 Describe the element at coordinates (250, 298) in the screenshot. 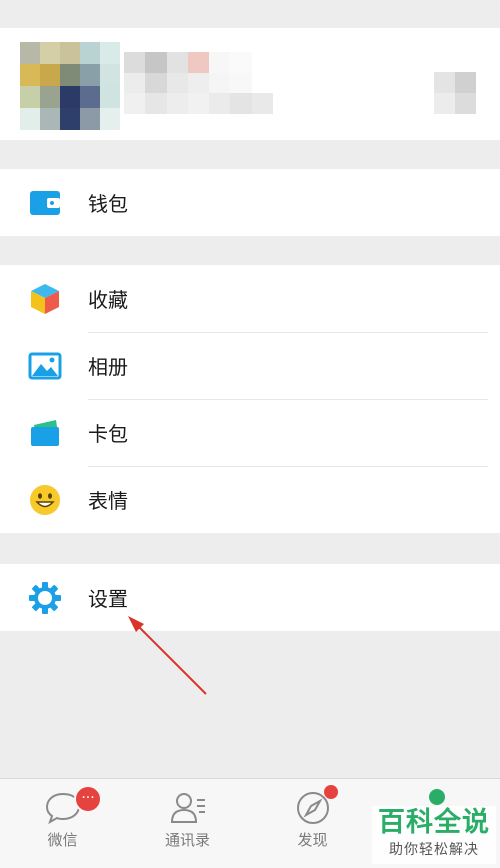

I see `menu-item-favorites: 收藏` at that location.